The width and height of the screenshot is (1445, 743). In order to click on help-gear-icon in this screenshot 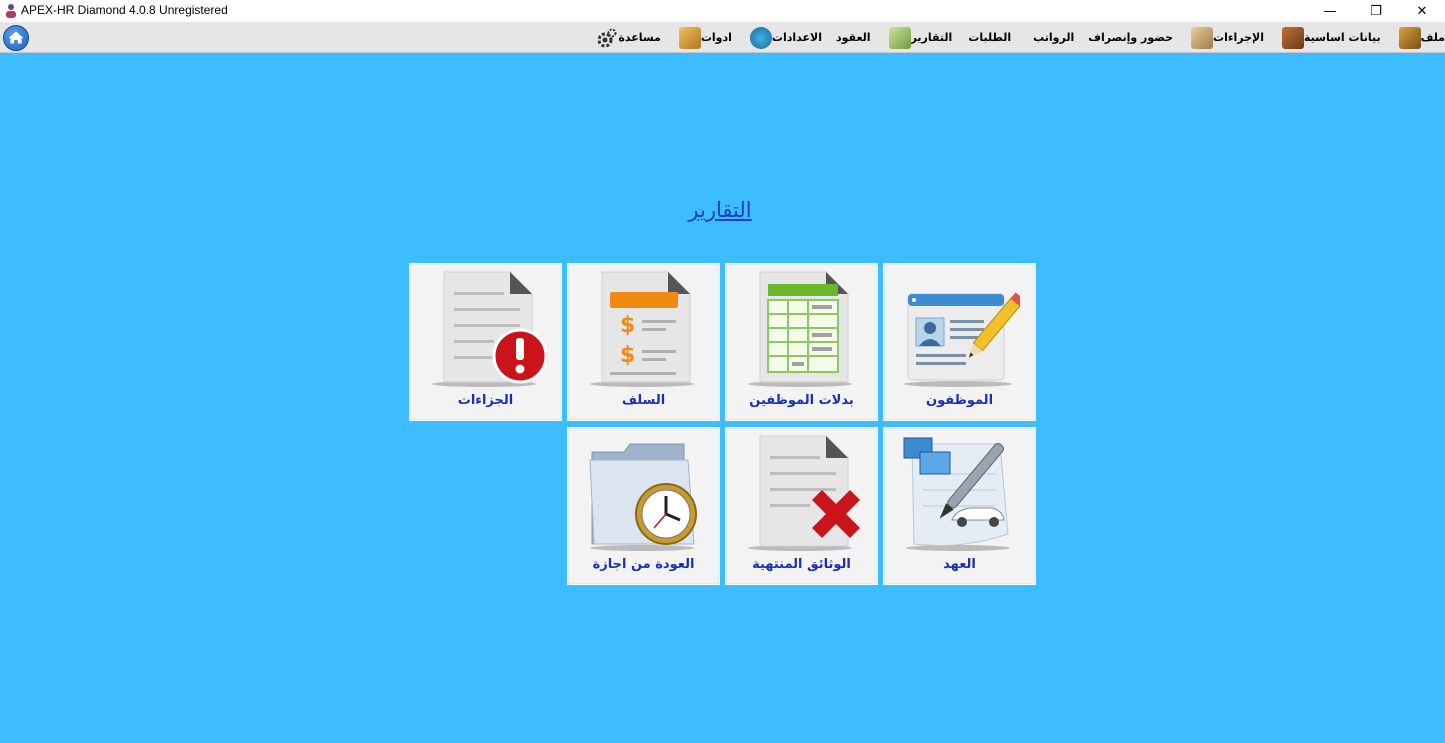, I will do `click(607, 37)`.